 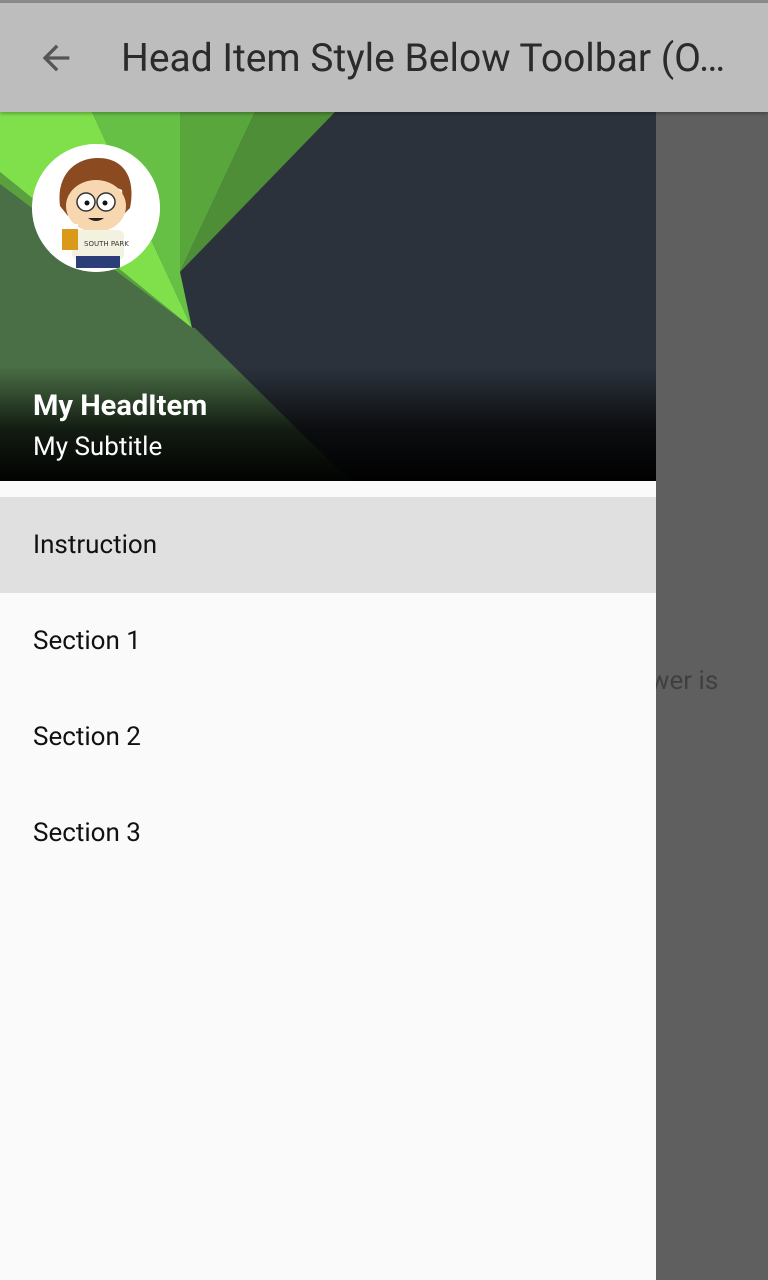 I want to click on profile-avatar-icon: SOUTH PARK, so click(x=96, y=208).